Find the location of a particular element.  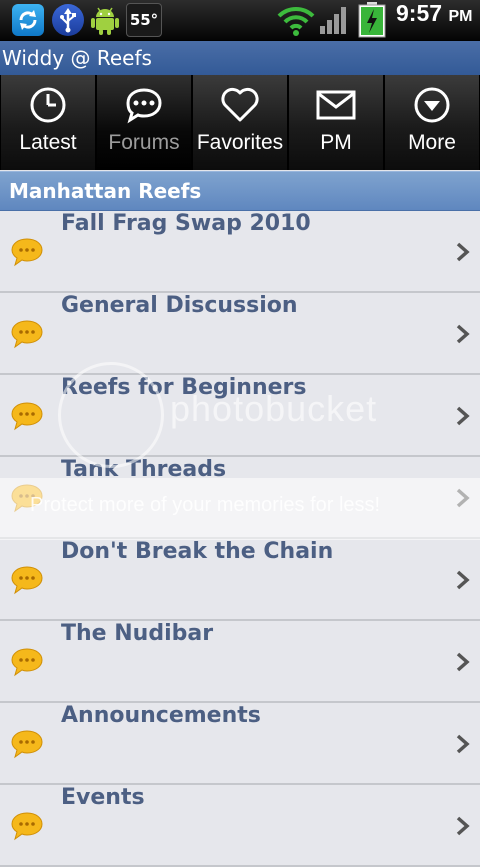

tab-label: Latest is located at coordinates (48, 142).